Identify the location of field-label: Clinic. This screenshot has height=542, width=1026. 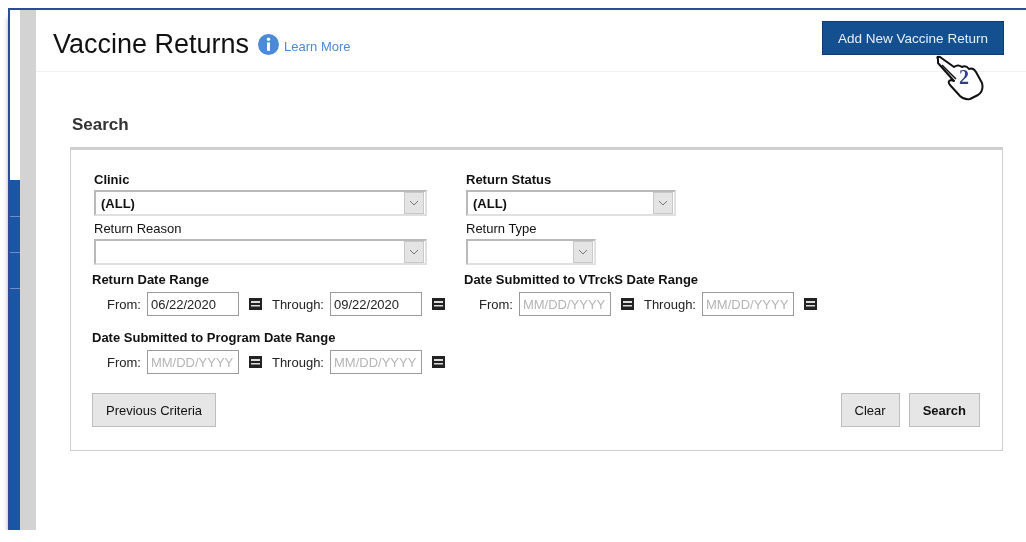
(112, 179).